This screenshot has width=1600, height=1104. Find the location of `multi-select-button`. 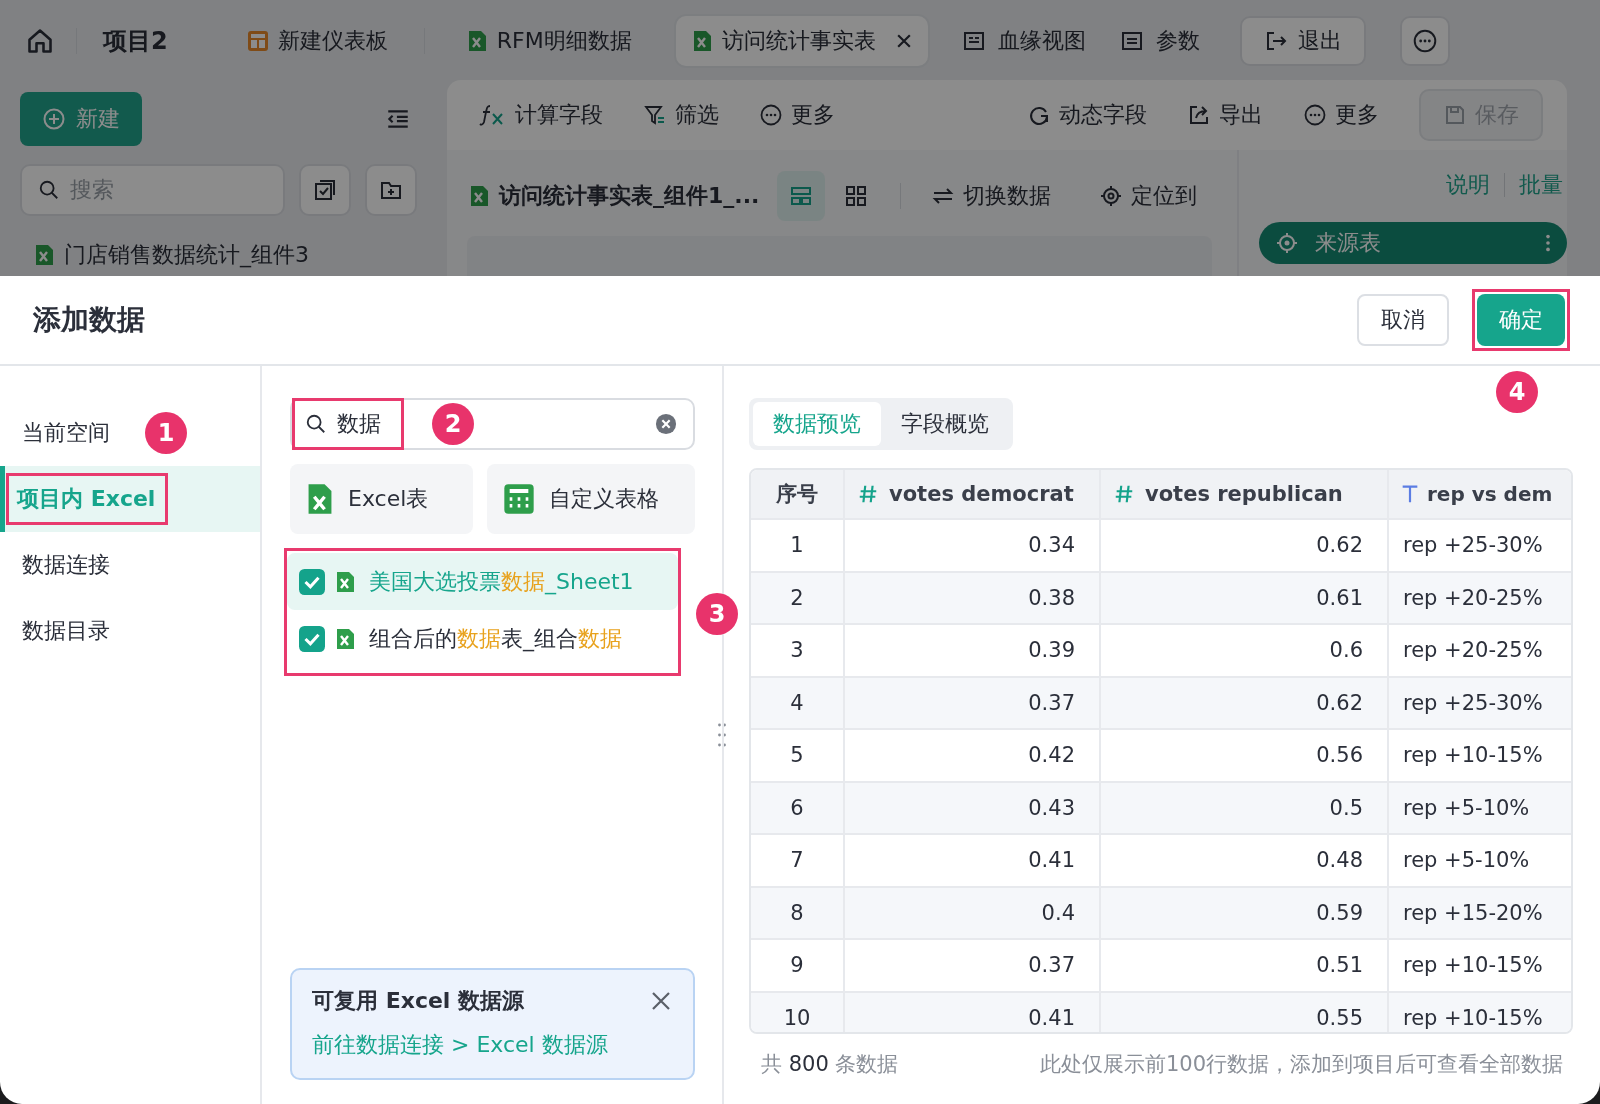

multi-select-button is located at coordinates (325, 190).